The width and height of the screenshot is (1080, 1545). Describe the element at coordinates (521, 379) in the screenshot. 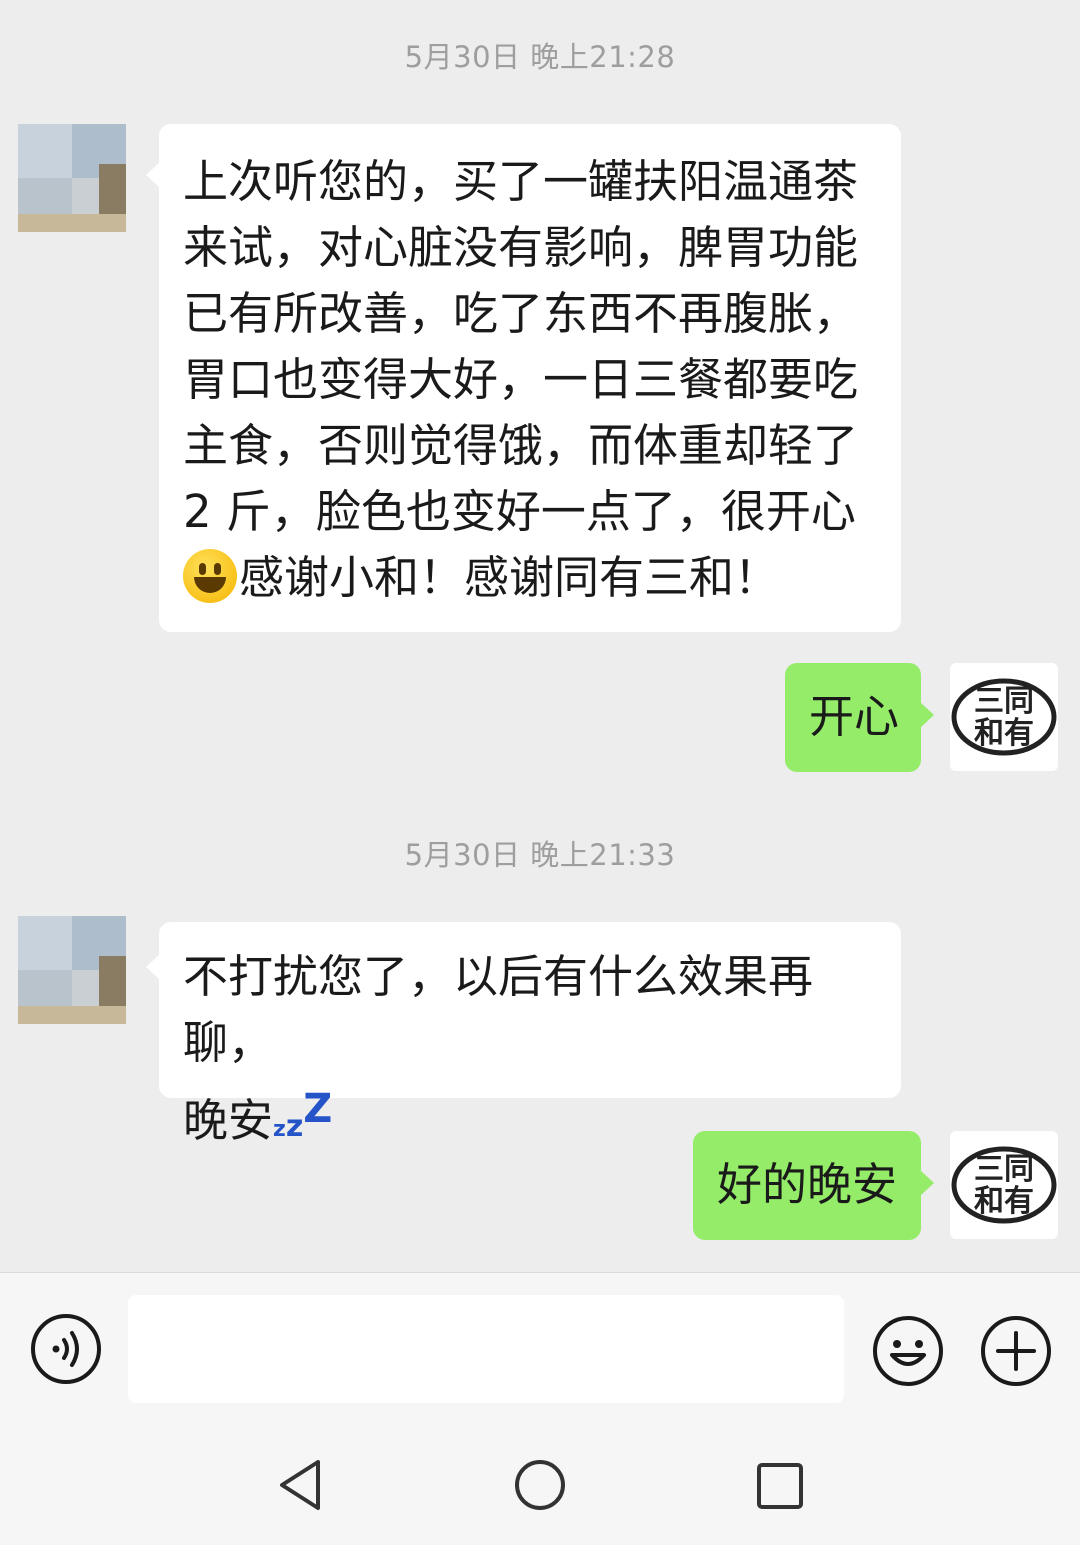

I see `message-line: 胃口也变得大好，一日三餐都要吃` at that location.